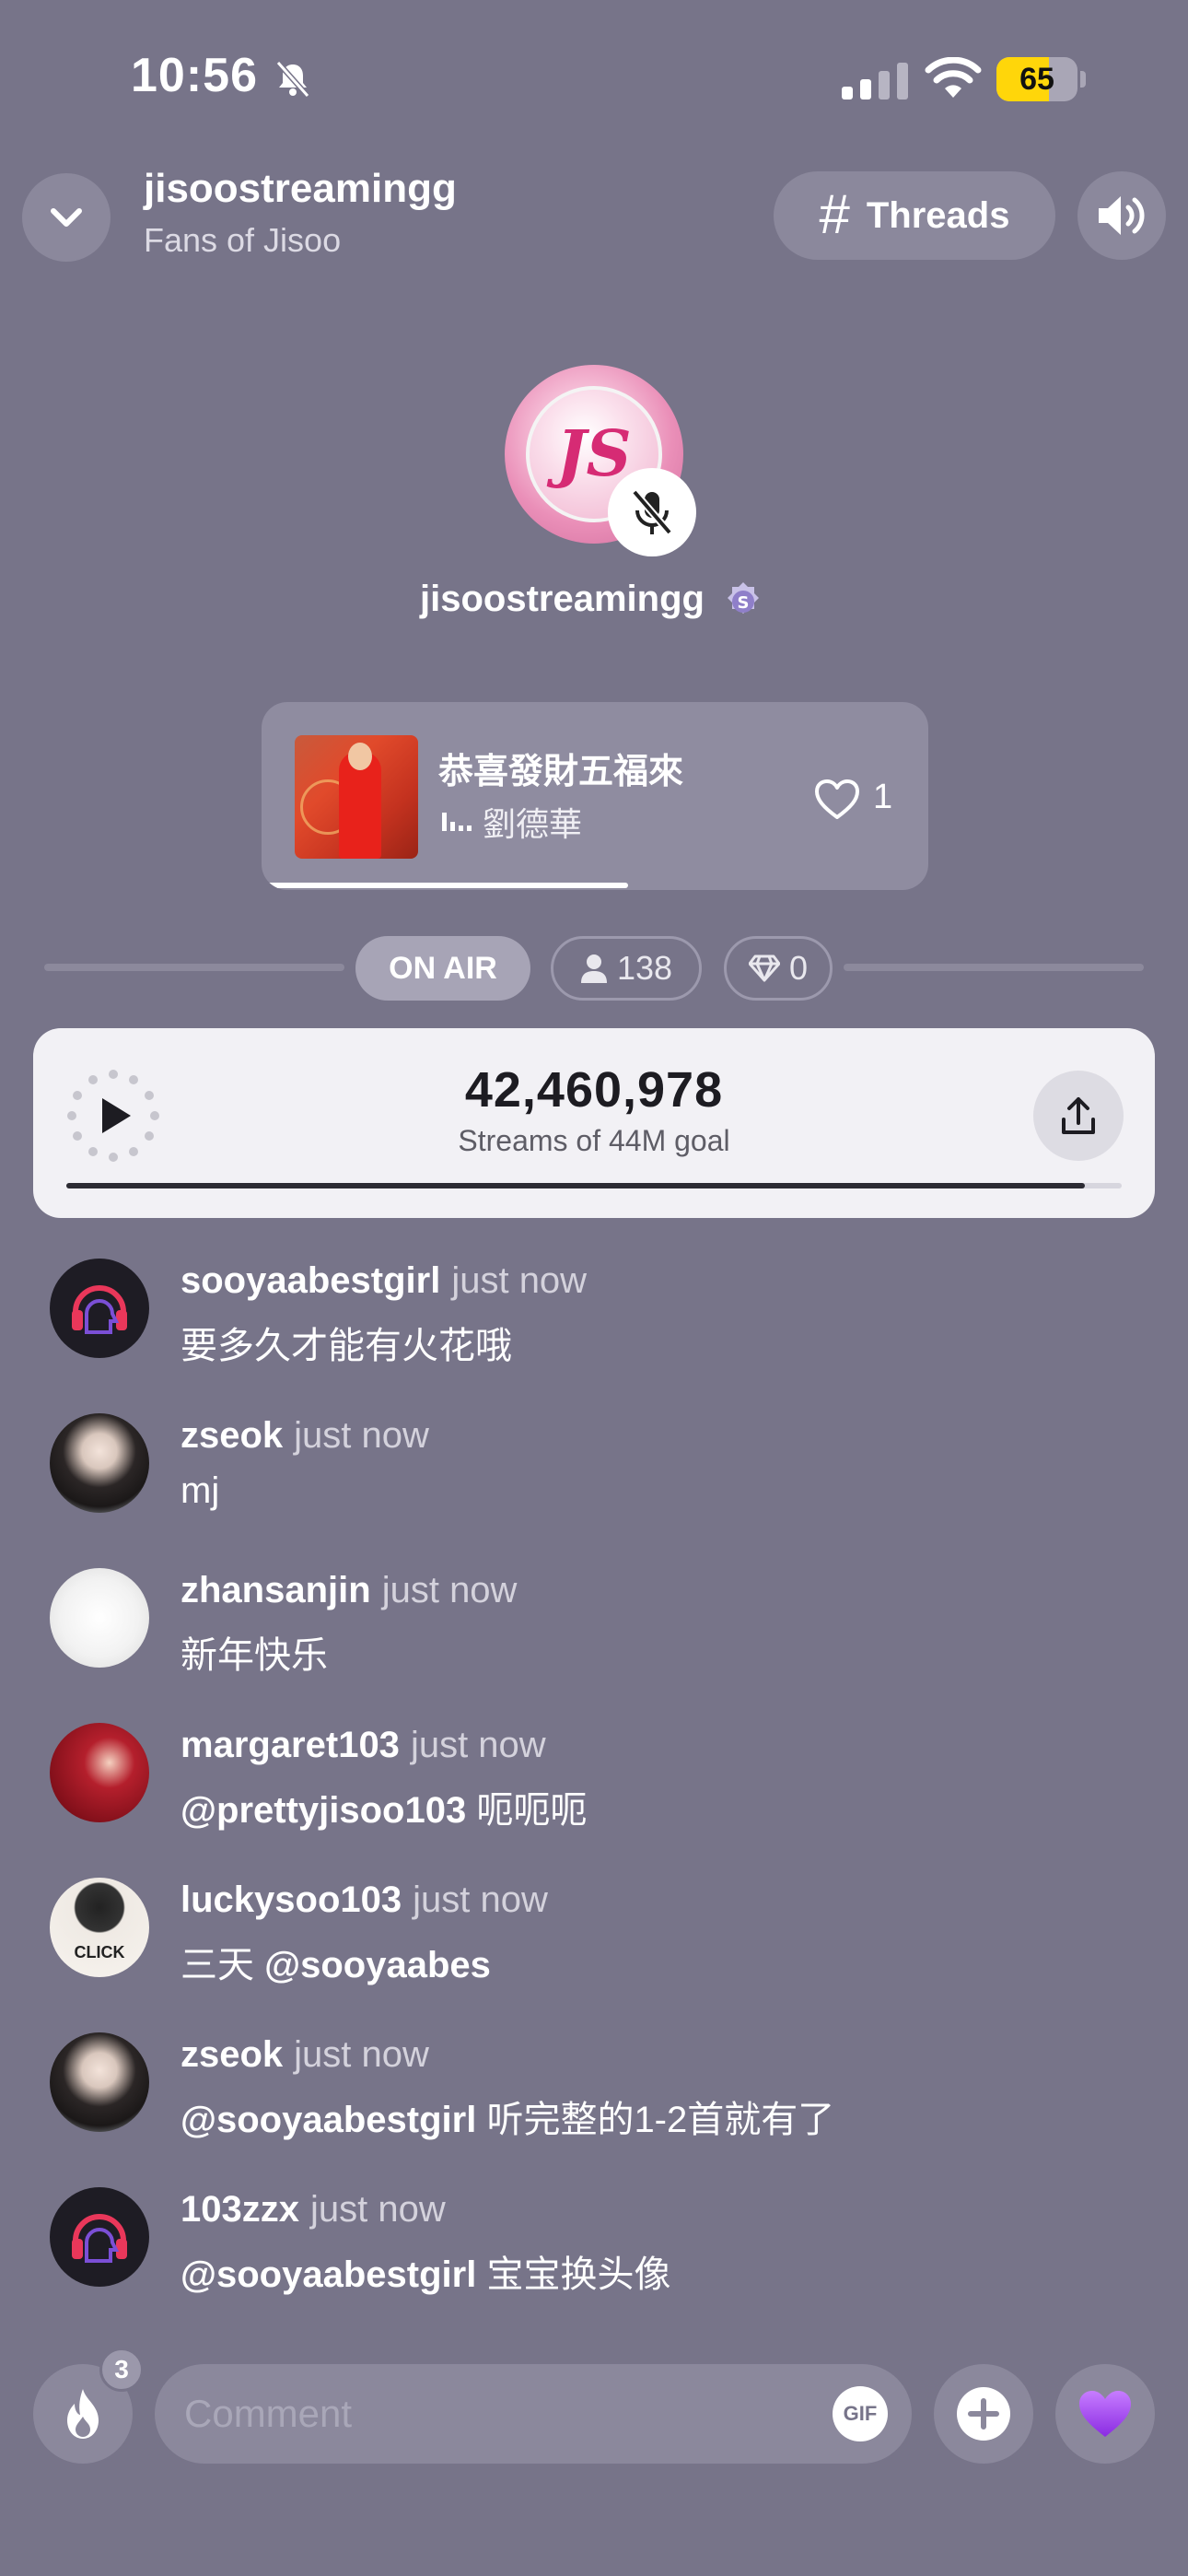 This screenshot has height=2576, width=1188. I want to click on track-title: 恭喜發財五福來, so click(561, 772).